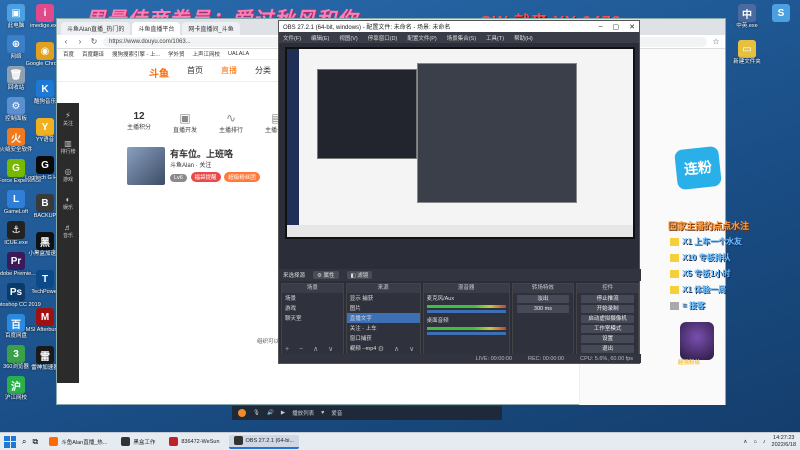  What do you see at coordinates (383, 318) in the screenshot?
I see `source-item-selected: 直播文字` at bounding box center [383, 318].